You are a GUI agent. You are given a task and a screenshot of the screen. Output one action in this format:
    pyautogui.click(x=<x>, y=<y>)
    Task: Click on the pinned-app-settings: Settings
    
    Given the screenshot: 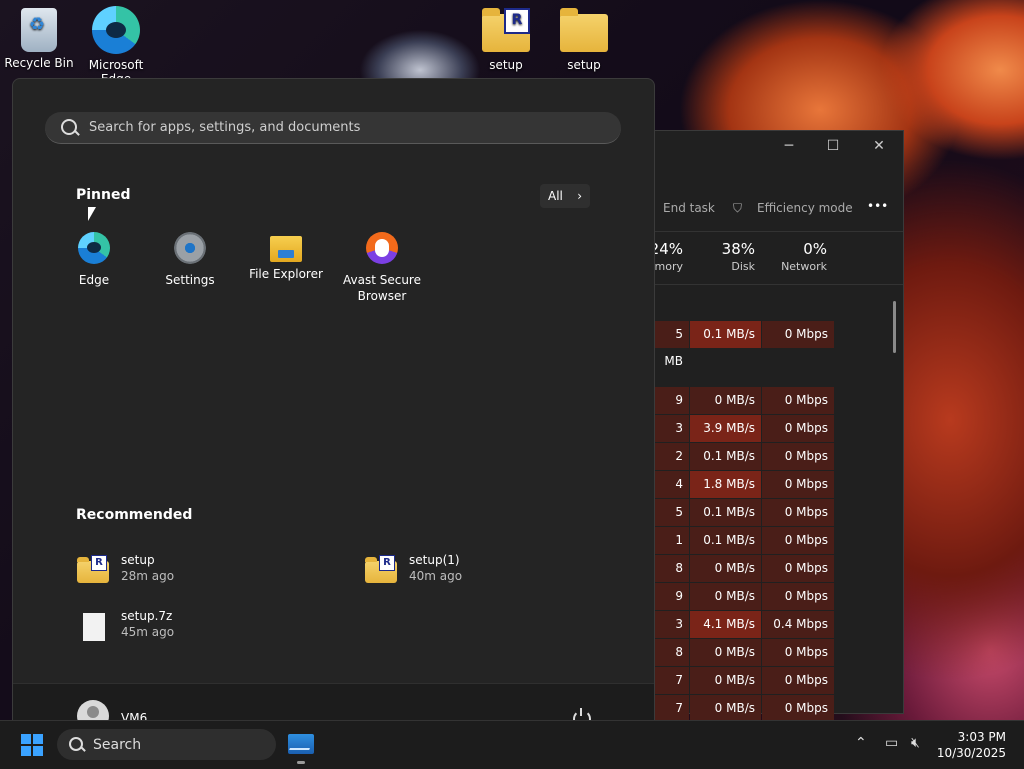 What is the action you would take?
    pyautogui.click(x=190, y=260)
    